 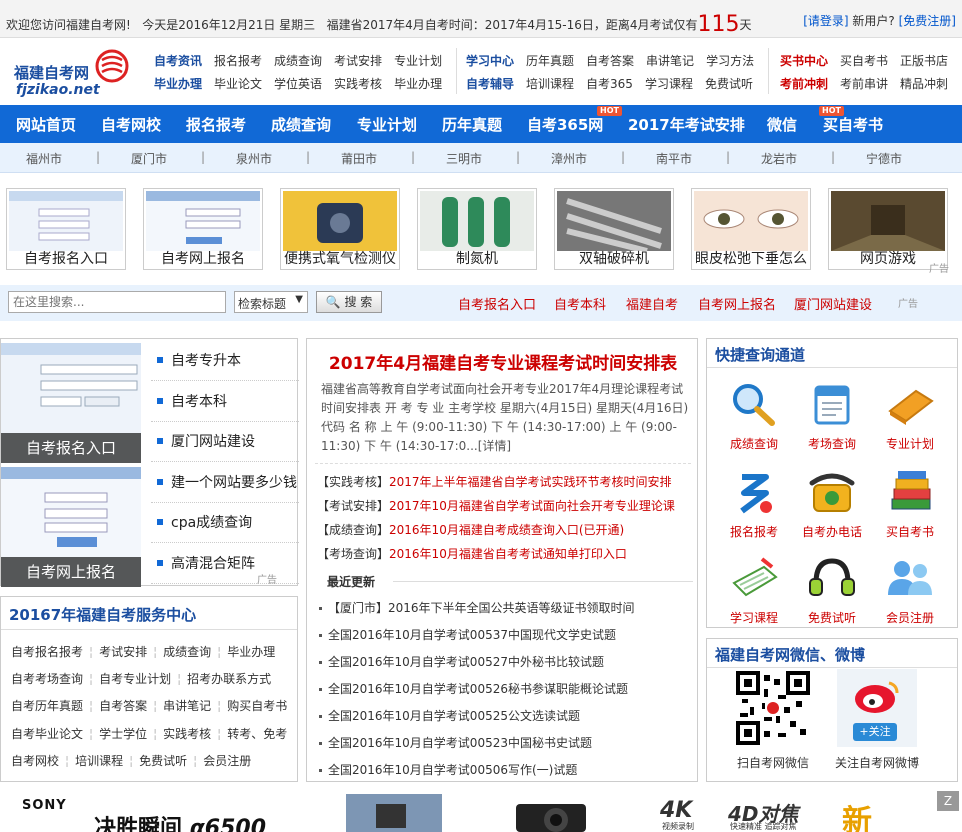 I want to click on service-link: 会员注册, so click(x=227, y=761).